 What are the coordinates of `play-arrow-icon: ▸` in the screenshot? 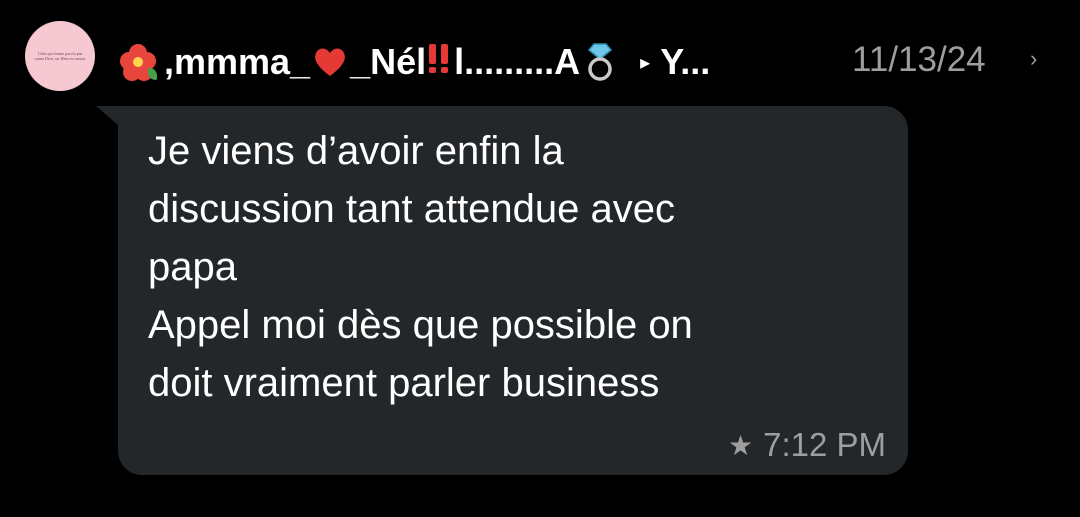 It's located at (645, 62).